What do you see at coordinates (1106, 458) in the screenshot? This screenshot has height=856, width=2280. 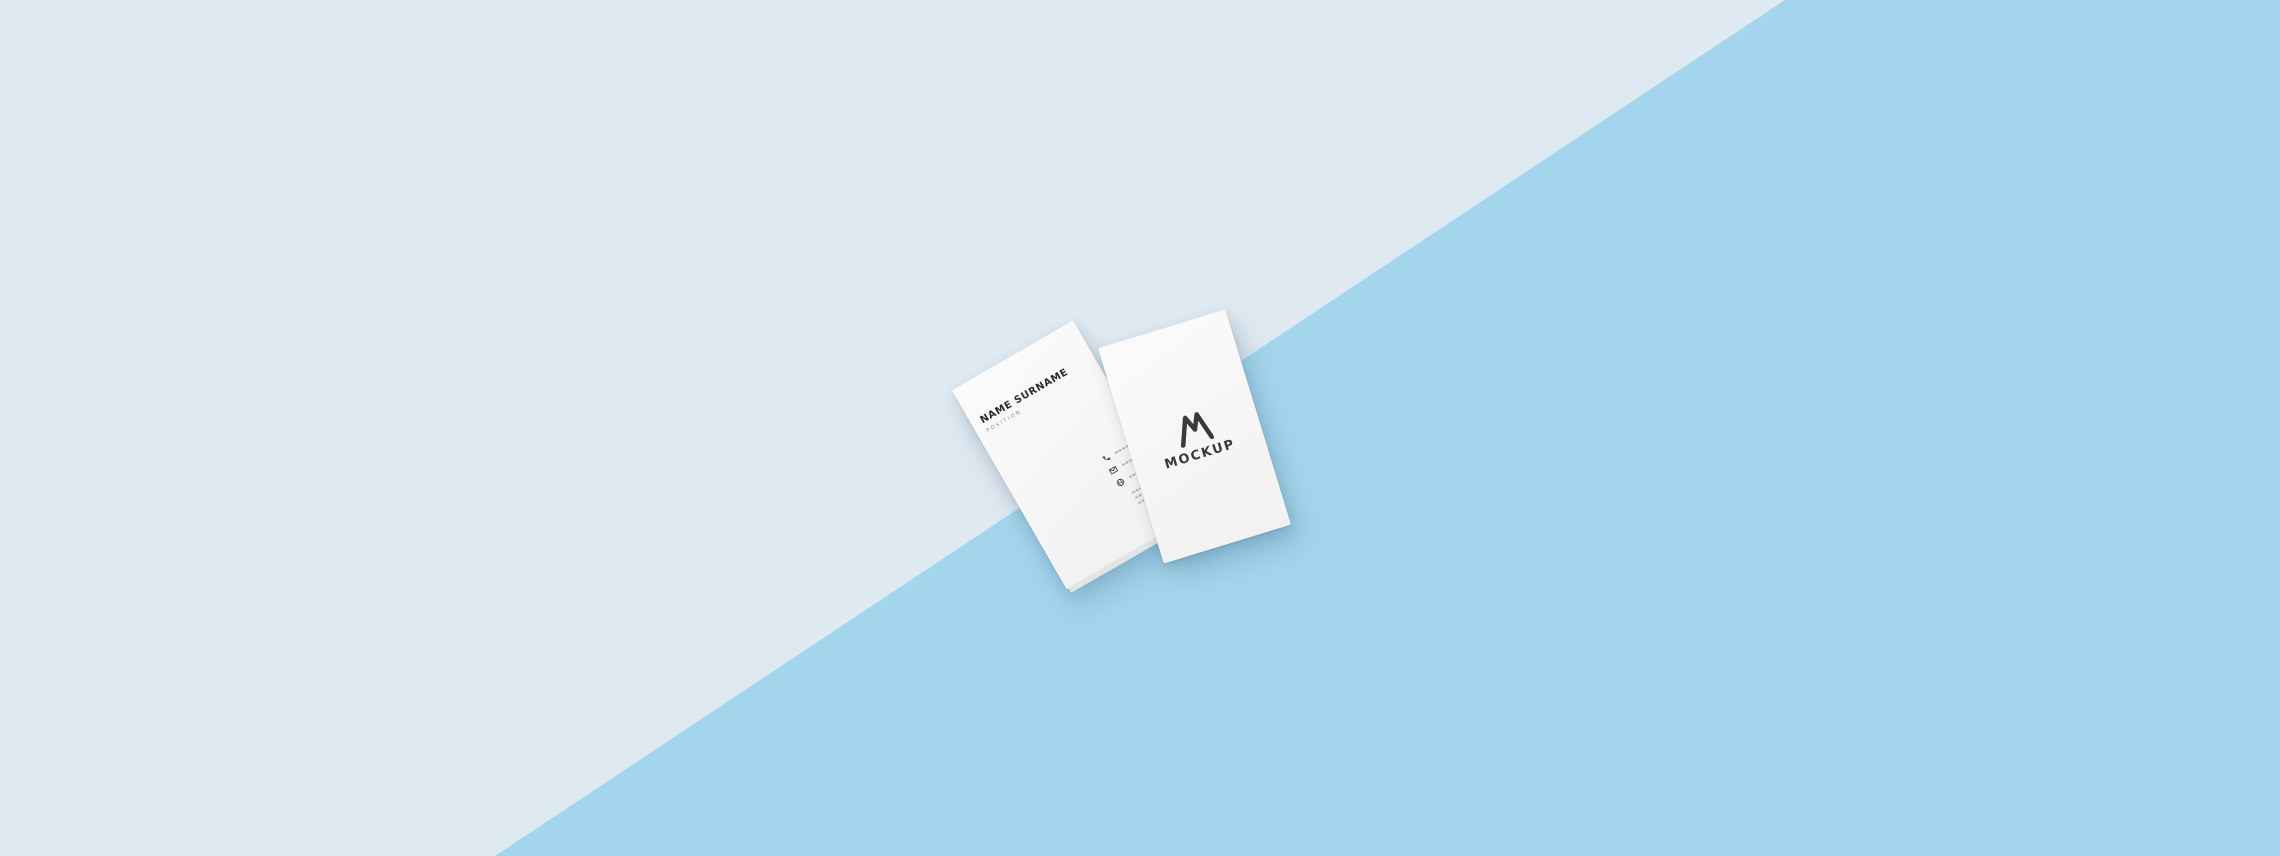 I see `phone-icon` at bounding box center [1106, 458].